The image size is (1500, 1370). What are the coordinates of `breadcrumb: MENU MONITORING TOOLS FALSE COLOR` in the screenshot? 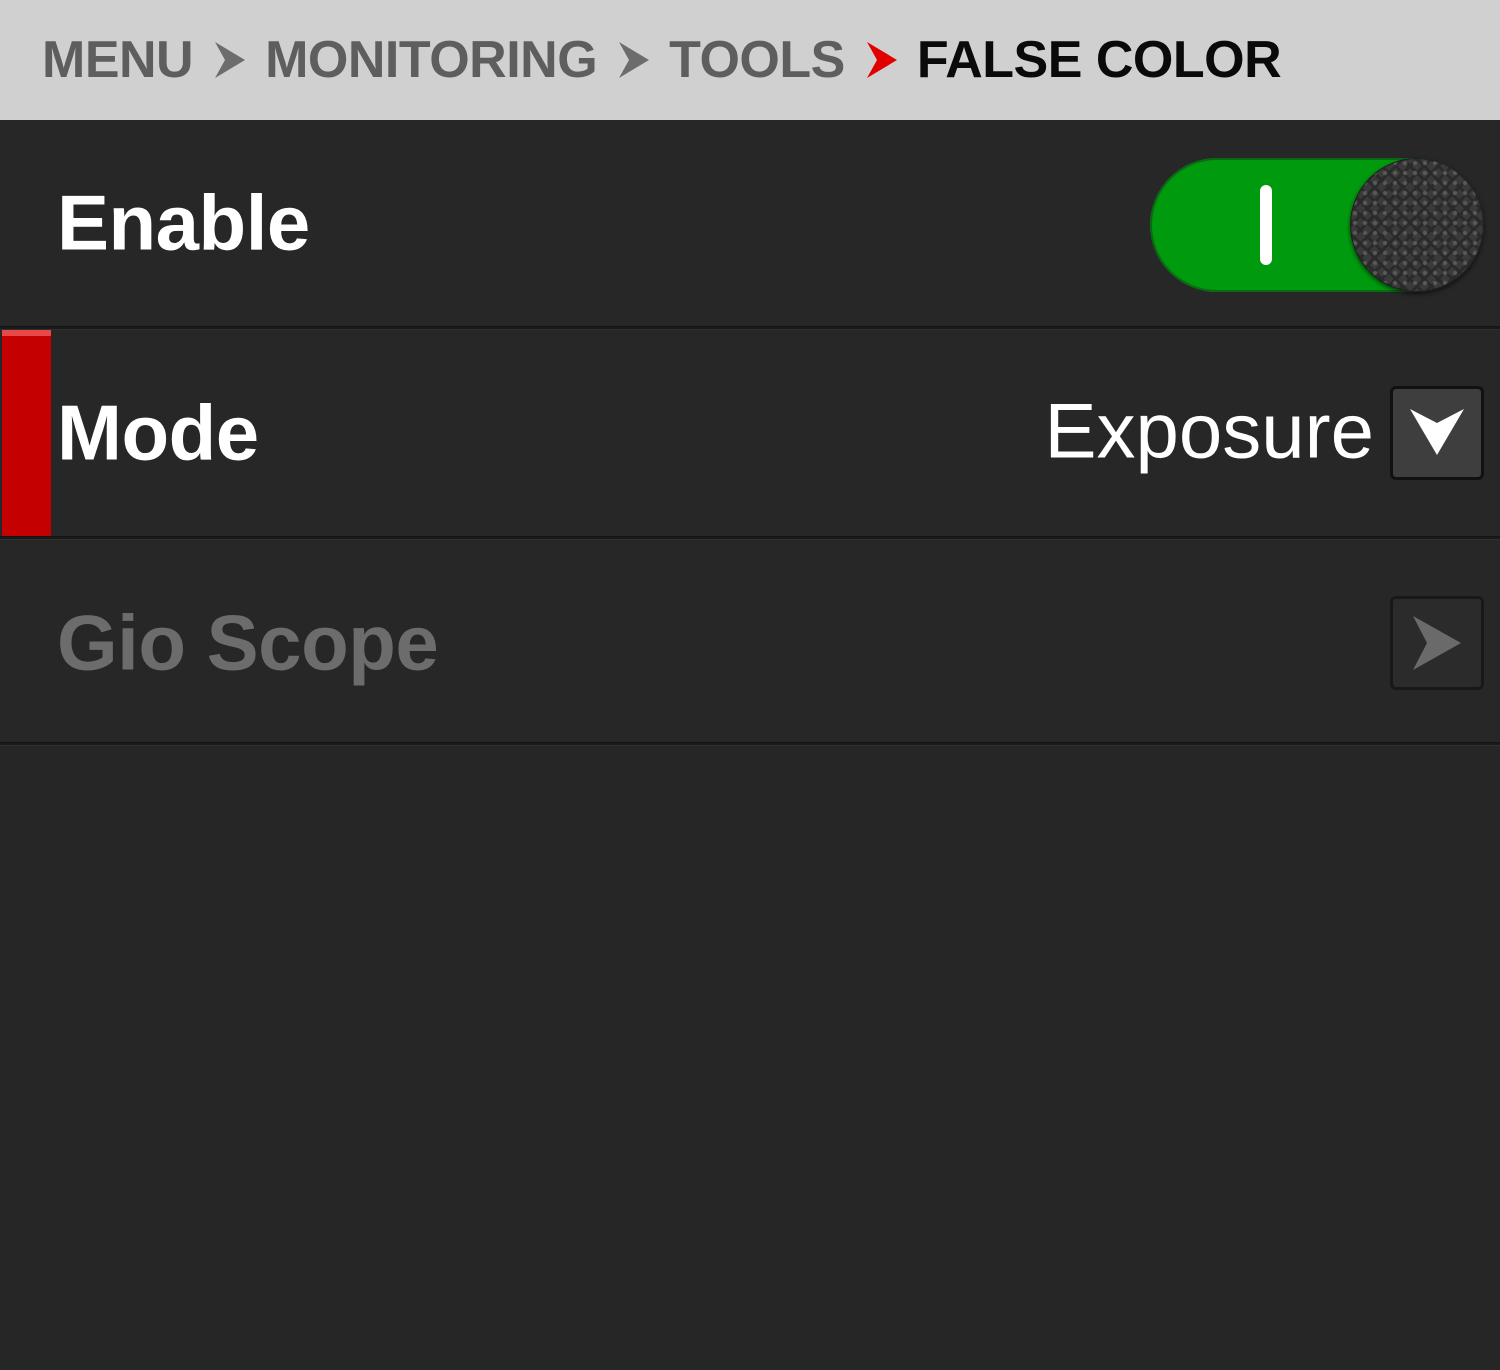 It's located at (750, 60).